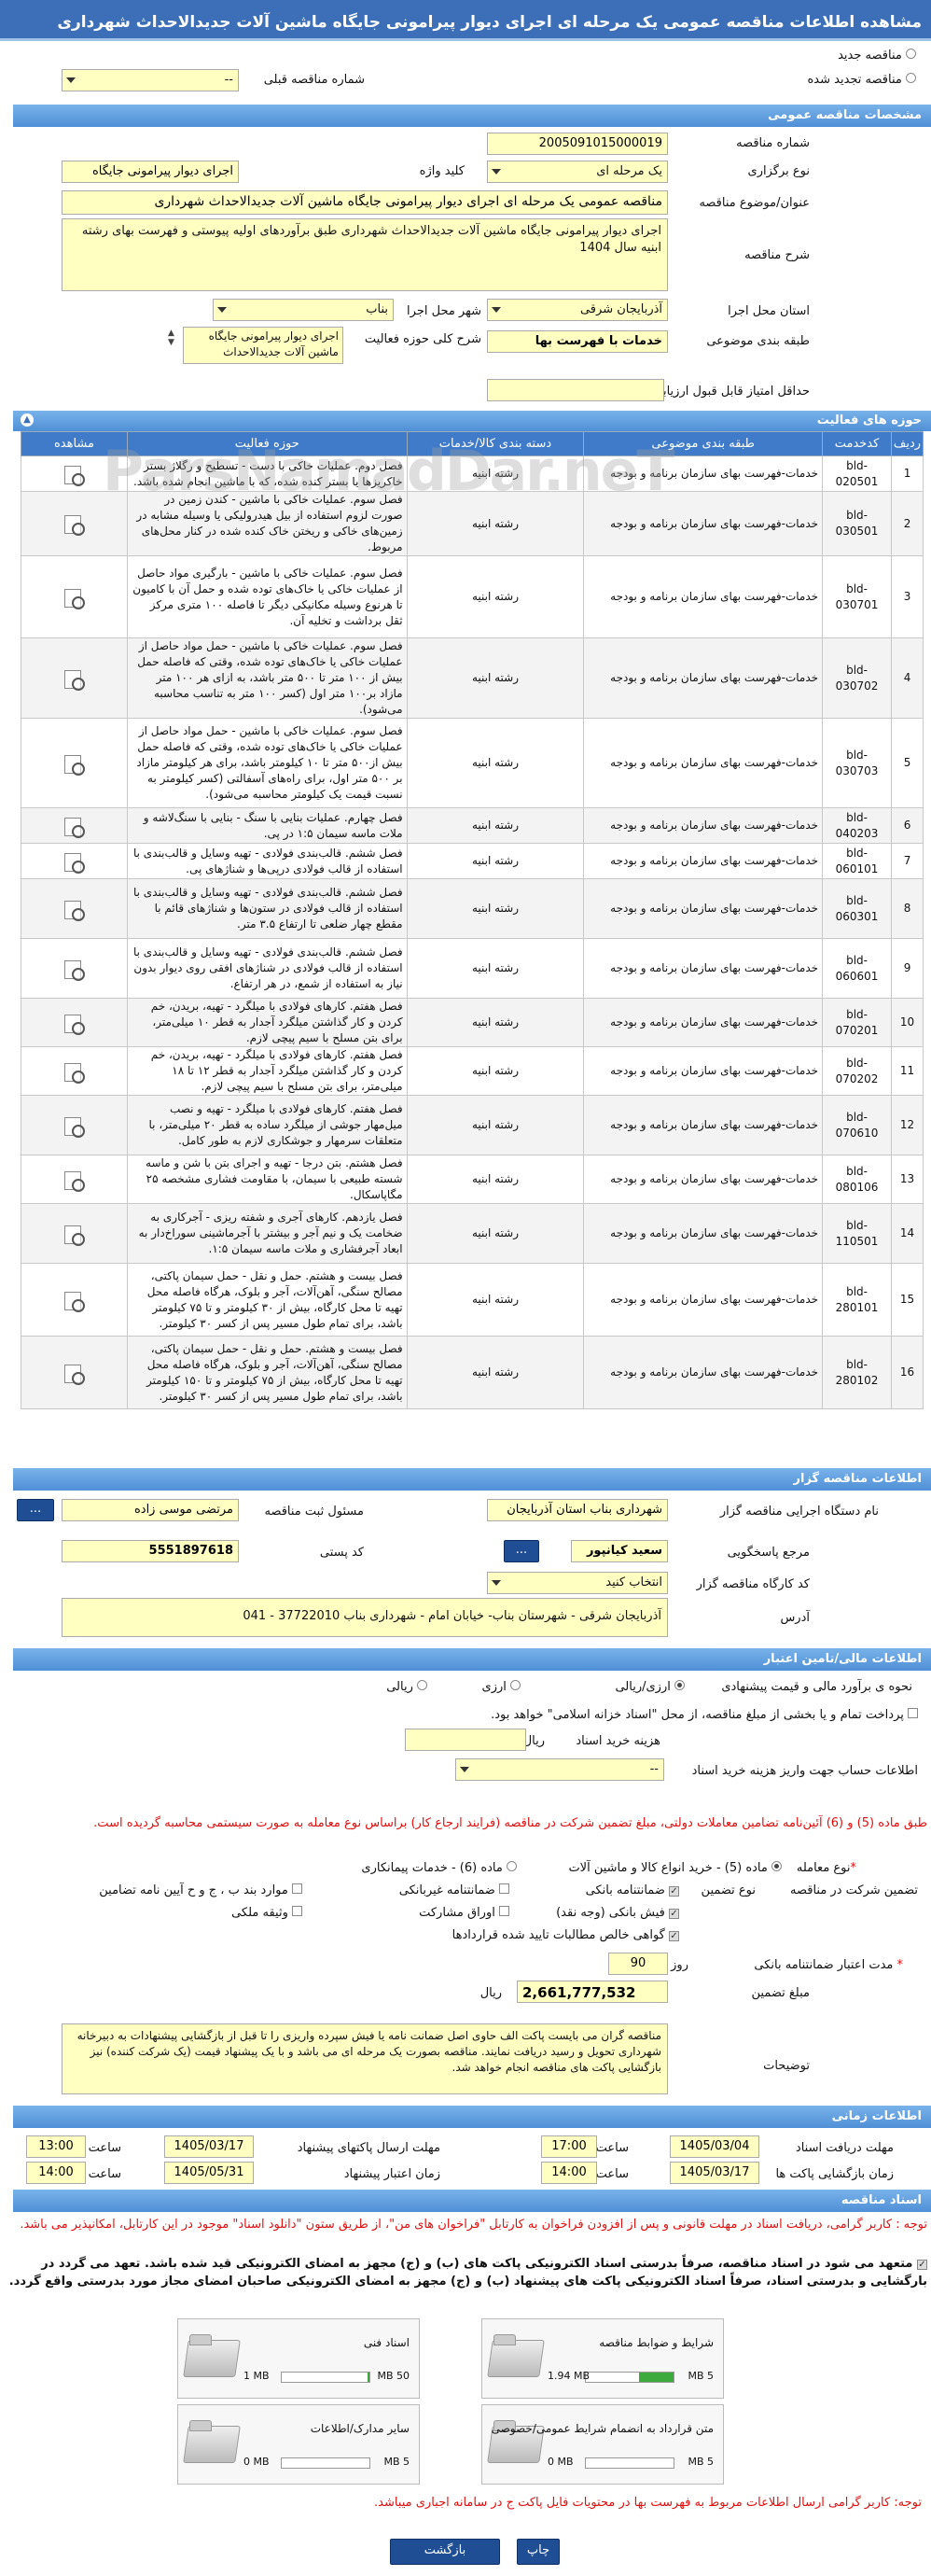 The width and height of the screenshot is (931, 2576). I want to click on doc-box-technical: اسناد فنی 50 MB 1 MB, so click(298, 2358).